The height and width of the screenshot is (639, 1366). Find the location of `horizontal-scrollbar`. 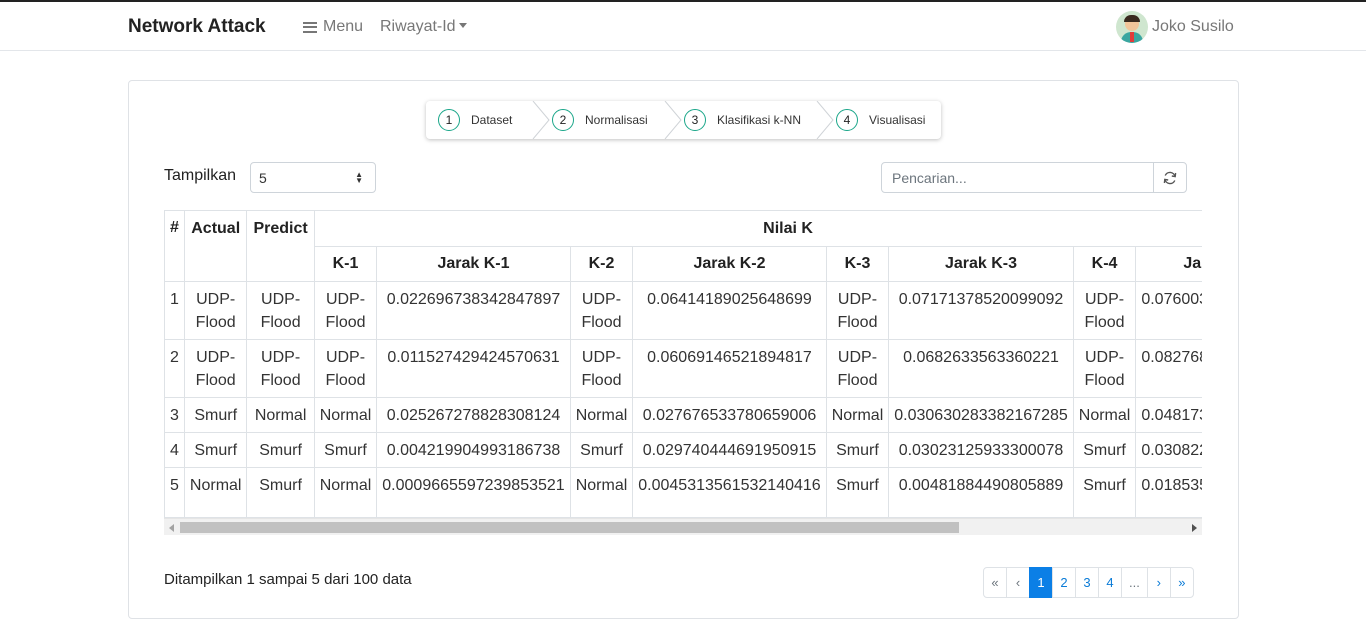

horizontal-scrollbar is located at coordinates (683, 526).